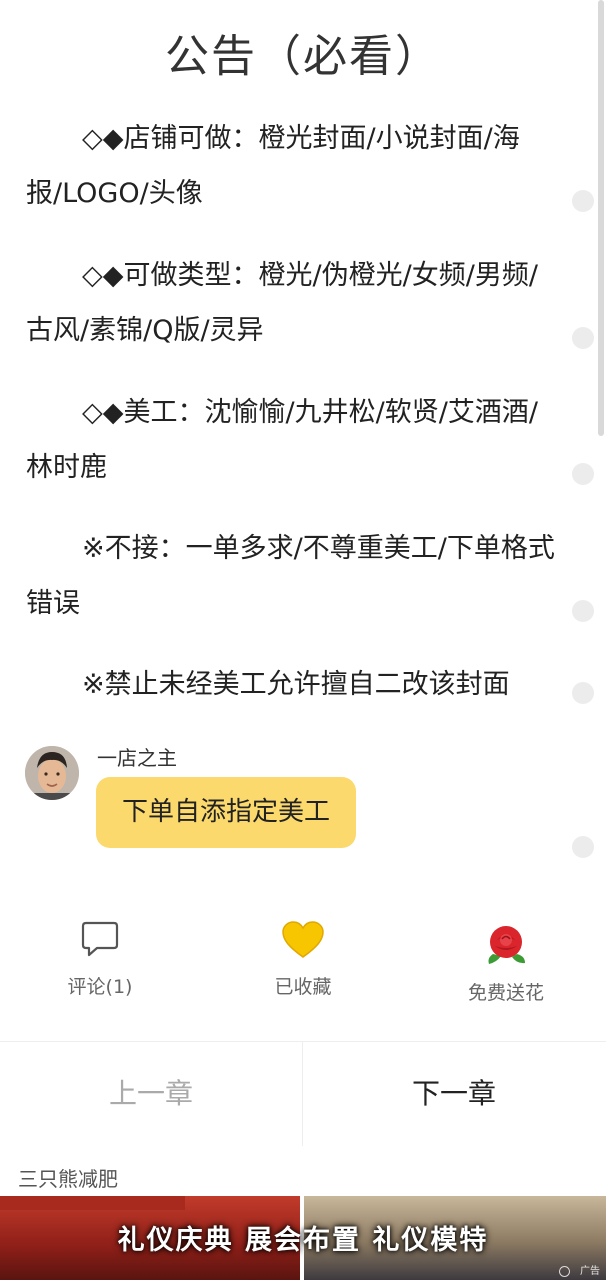 The height and width of the screenshot is (1280, 606). I want to click on close-icon, so click(564, 1271).